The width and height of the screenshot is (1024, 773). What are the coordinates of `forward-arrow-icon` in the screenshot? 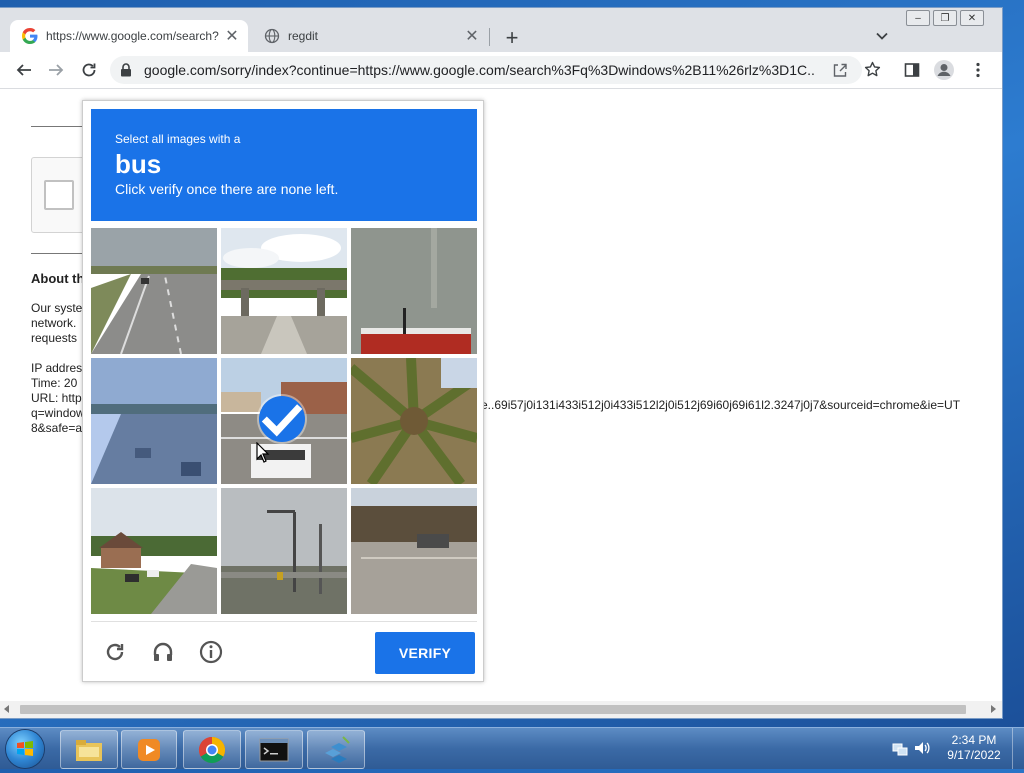 It's located at (56, 70).